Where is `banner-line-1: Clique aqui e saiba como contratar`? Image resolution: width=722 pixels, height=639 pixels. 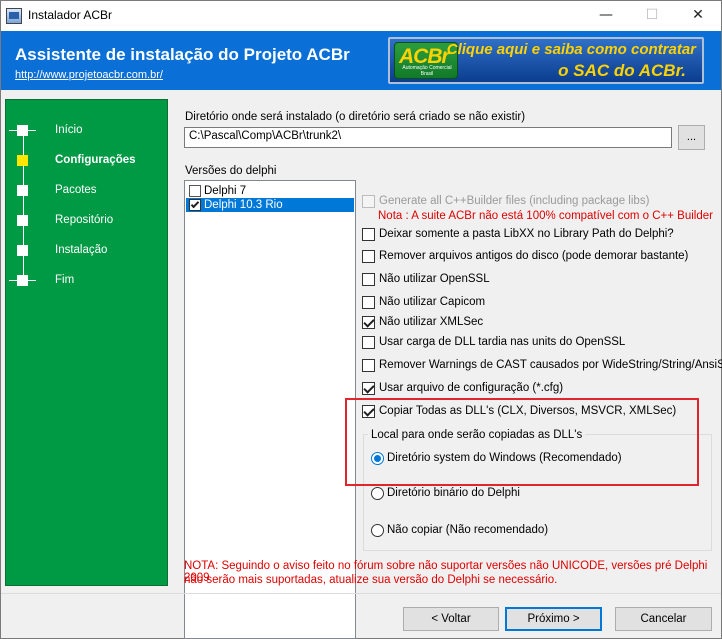
banner-line-1: Clique aqui e saiba como contratar is located at coordinates (571, 49).